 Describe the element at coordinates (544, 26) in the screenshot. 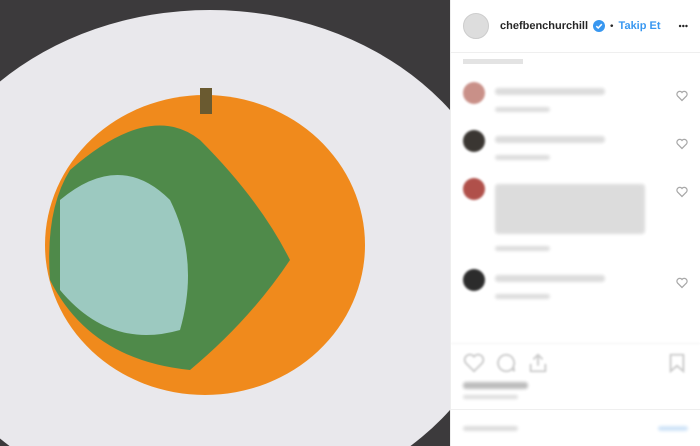

I see `username: chefbenchurchill` at that location.